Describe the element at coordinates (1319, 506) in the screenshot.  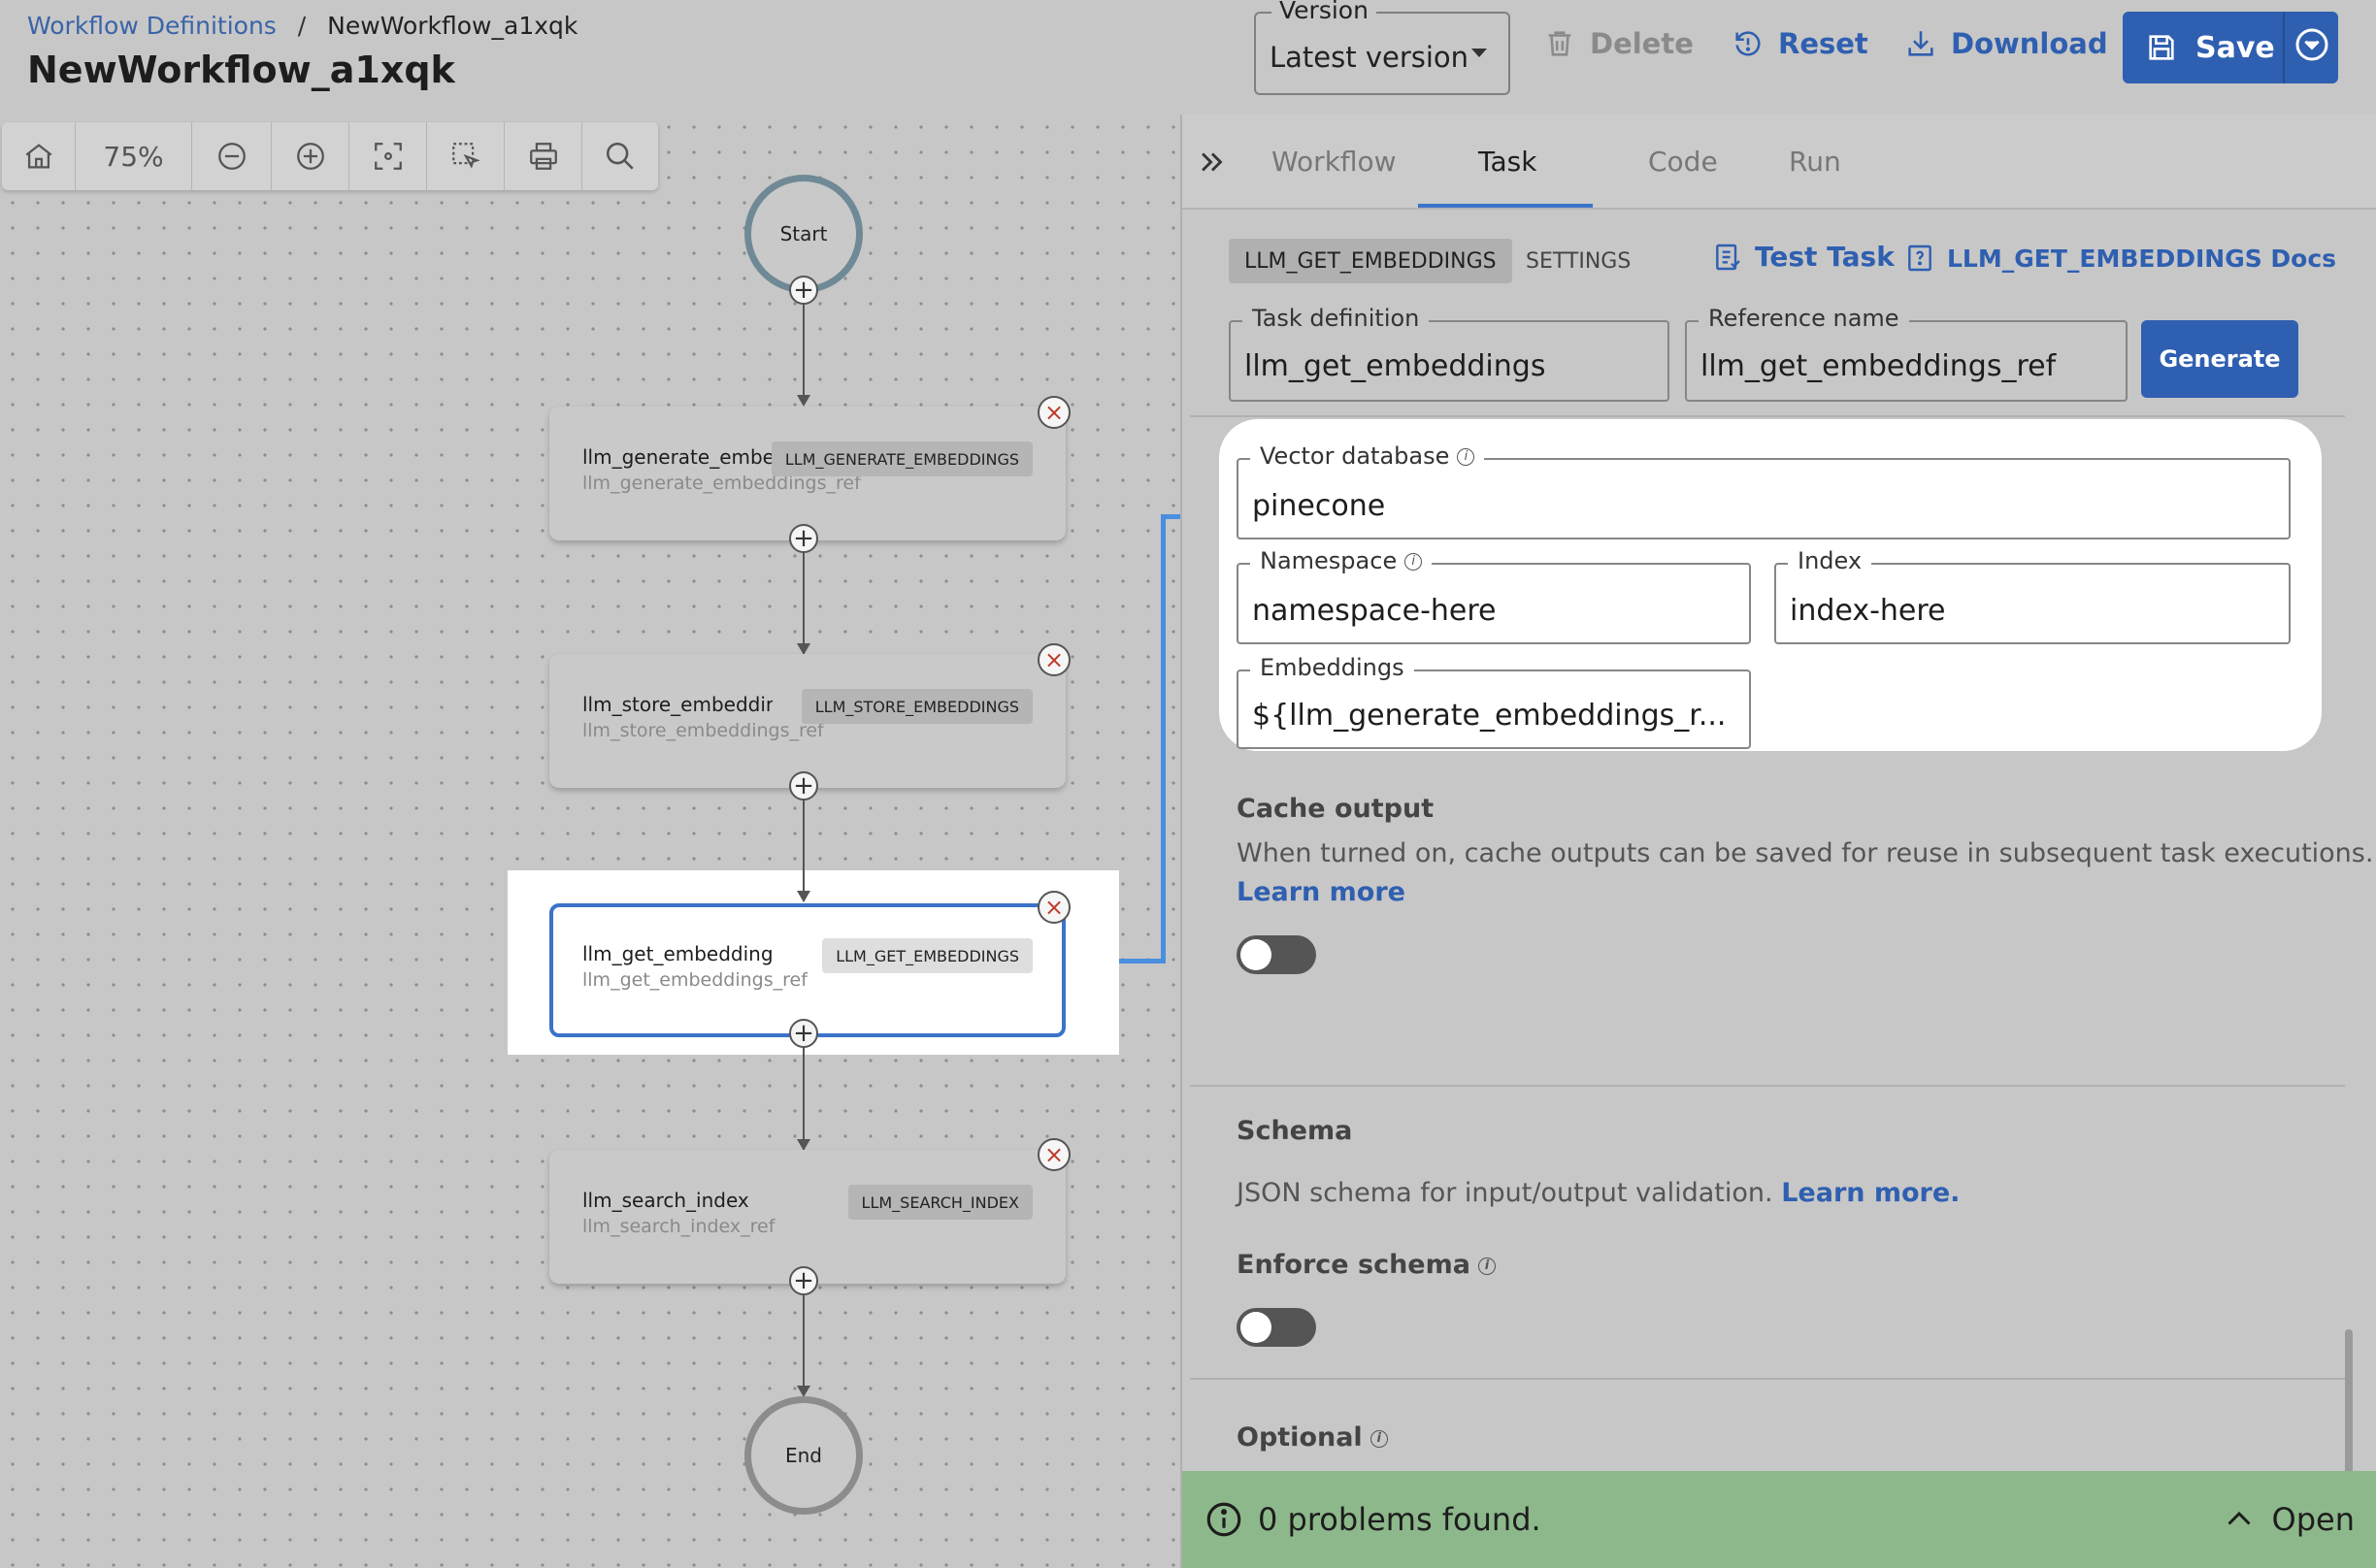
I see `vector-database-value: pinecone` at that location.